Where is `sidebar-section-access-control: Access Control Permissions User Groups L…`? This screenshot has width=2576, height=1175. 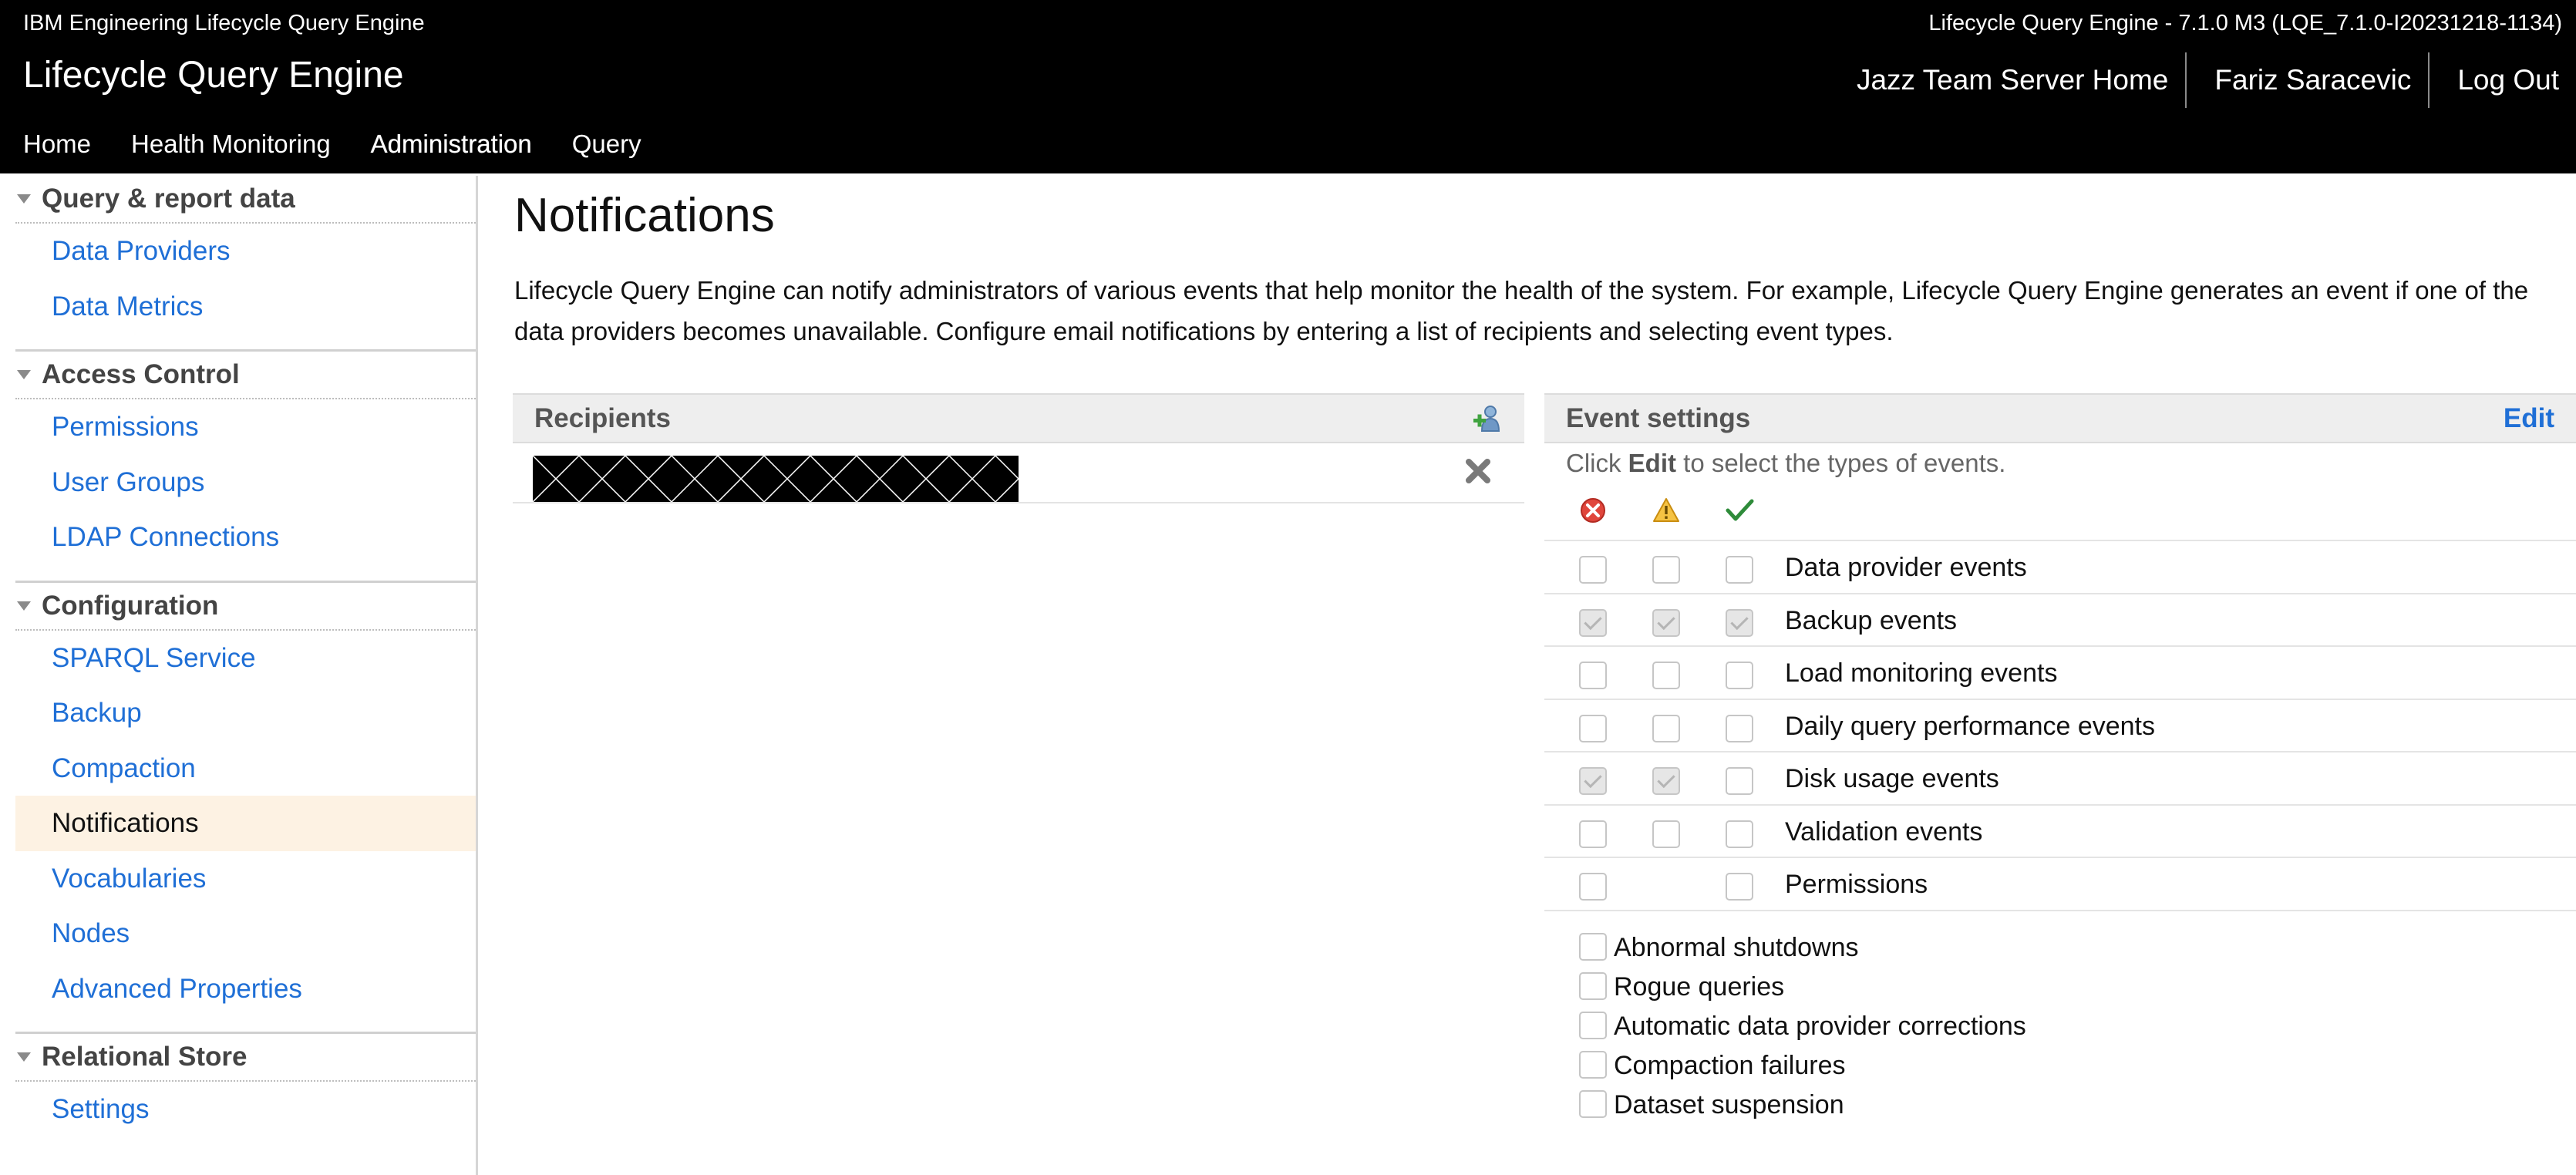
sidebar-section-access-control: Access Control Permissions User Groups L… is located at coordinates (246, 467).